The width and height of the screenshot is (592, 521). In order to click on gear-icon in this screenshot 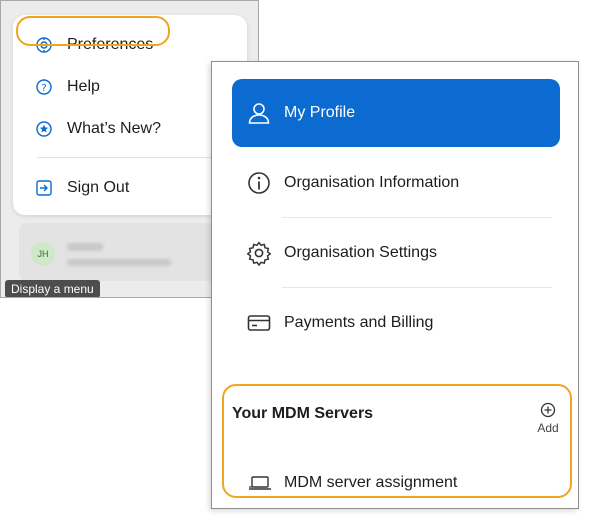, I will do `click(259, 253)`.